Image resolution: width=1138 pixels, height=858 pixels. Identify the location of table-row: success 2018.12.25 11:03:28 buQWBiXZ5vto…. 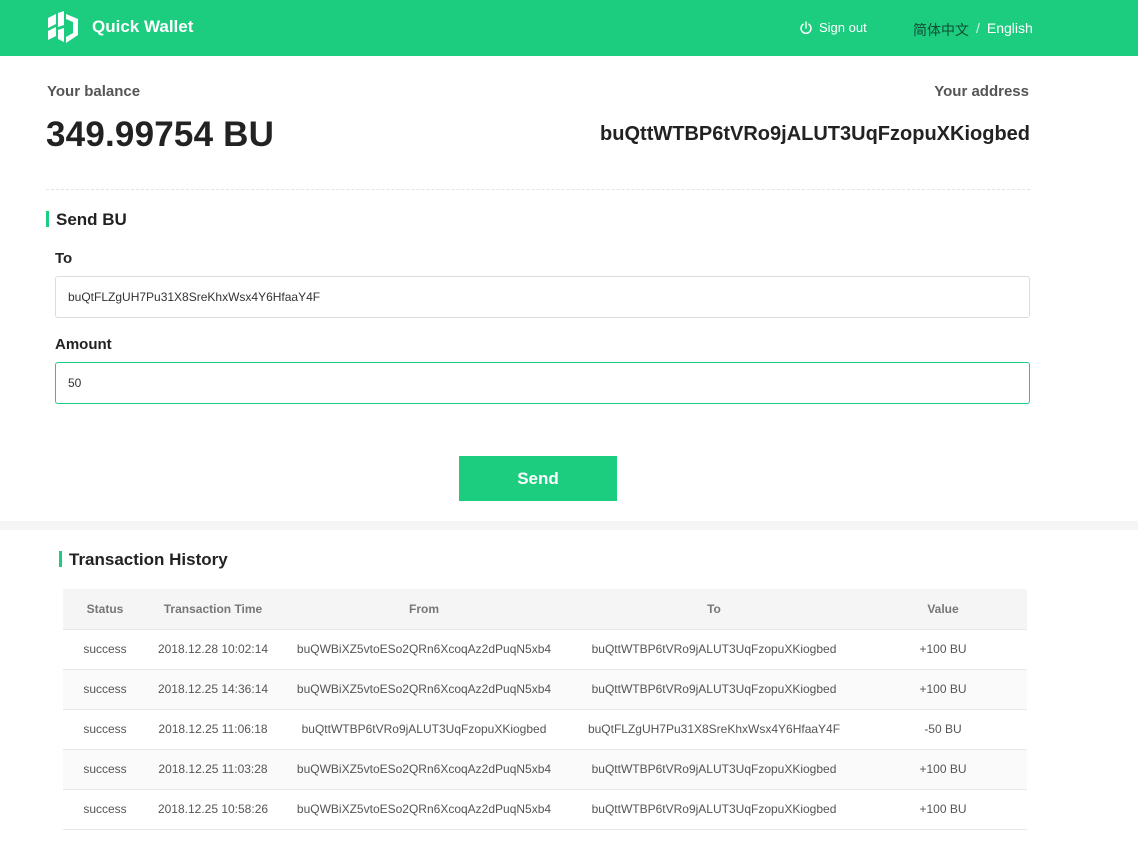
(545, 769).